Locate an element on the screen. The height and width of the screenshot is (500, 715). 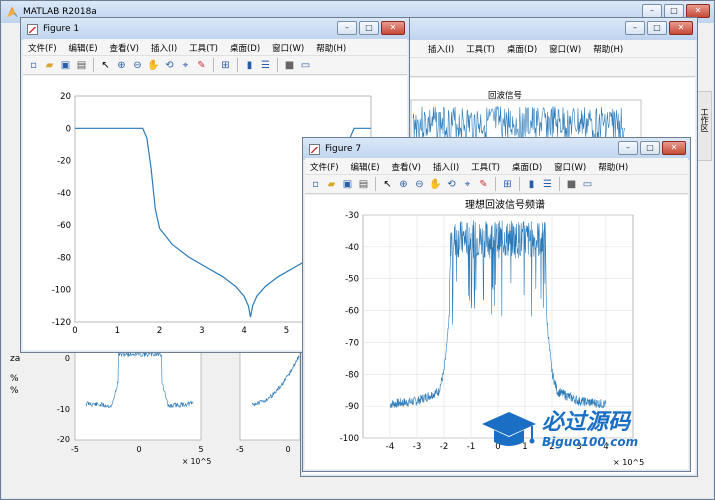
fig7-menu-window: 窗口(W) is located at coordinates (570, 167).